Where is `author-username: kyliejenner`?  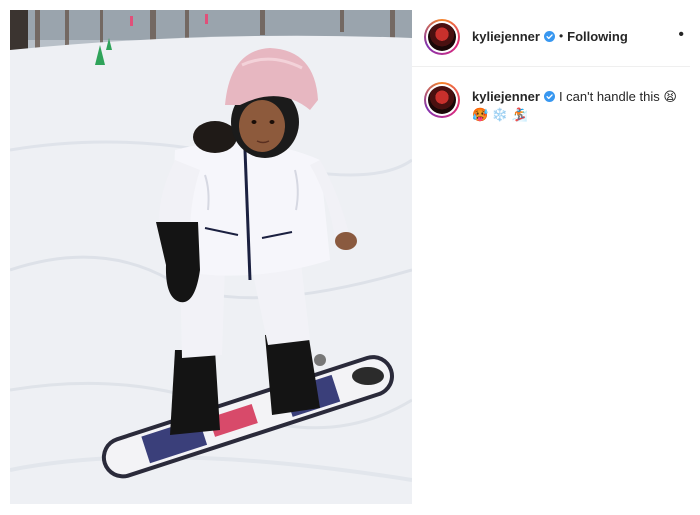
author-username: kyliejenner is located at coordinates (506, 36).